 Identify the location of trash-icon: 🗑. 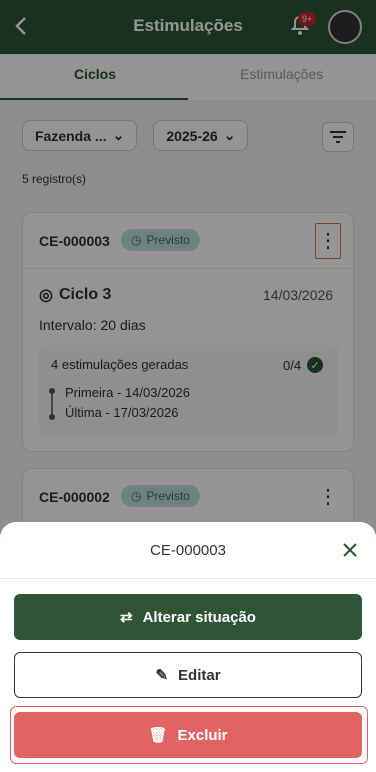
(158, 735).